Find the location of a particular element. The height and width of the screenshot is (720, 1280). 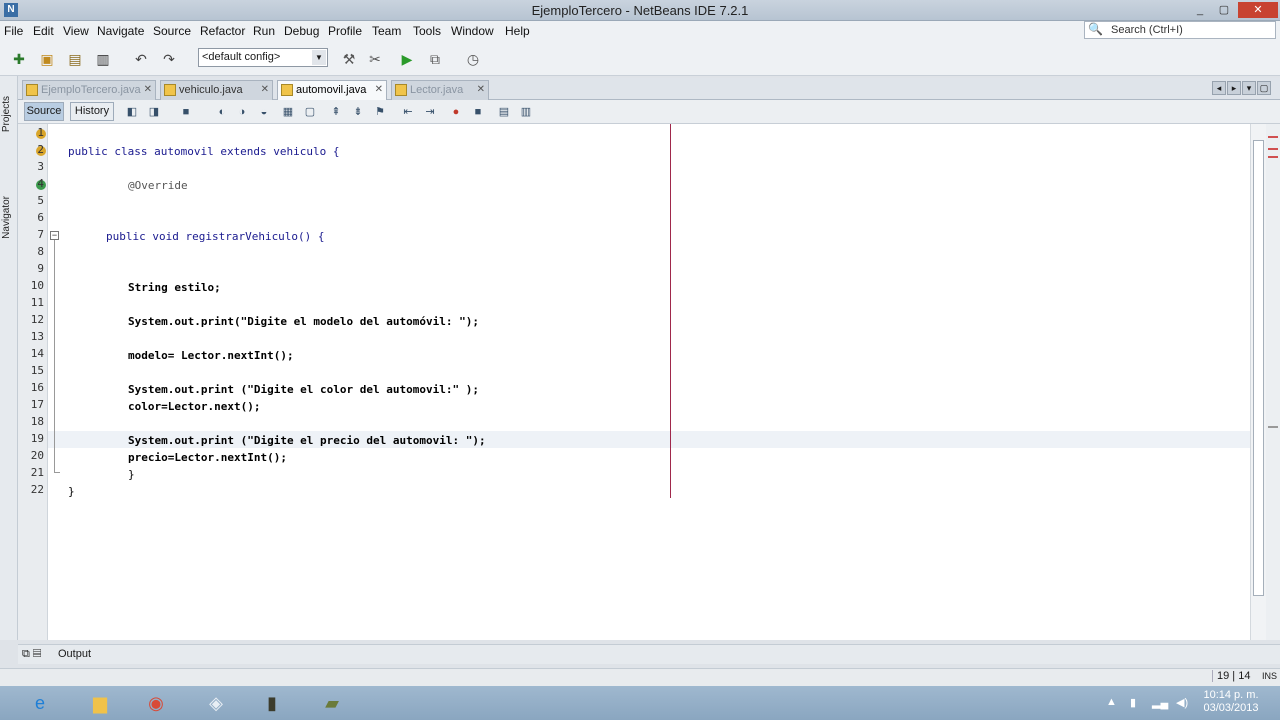

menu-window: Window is located at coordinates (472, 31).